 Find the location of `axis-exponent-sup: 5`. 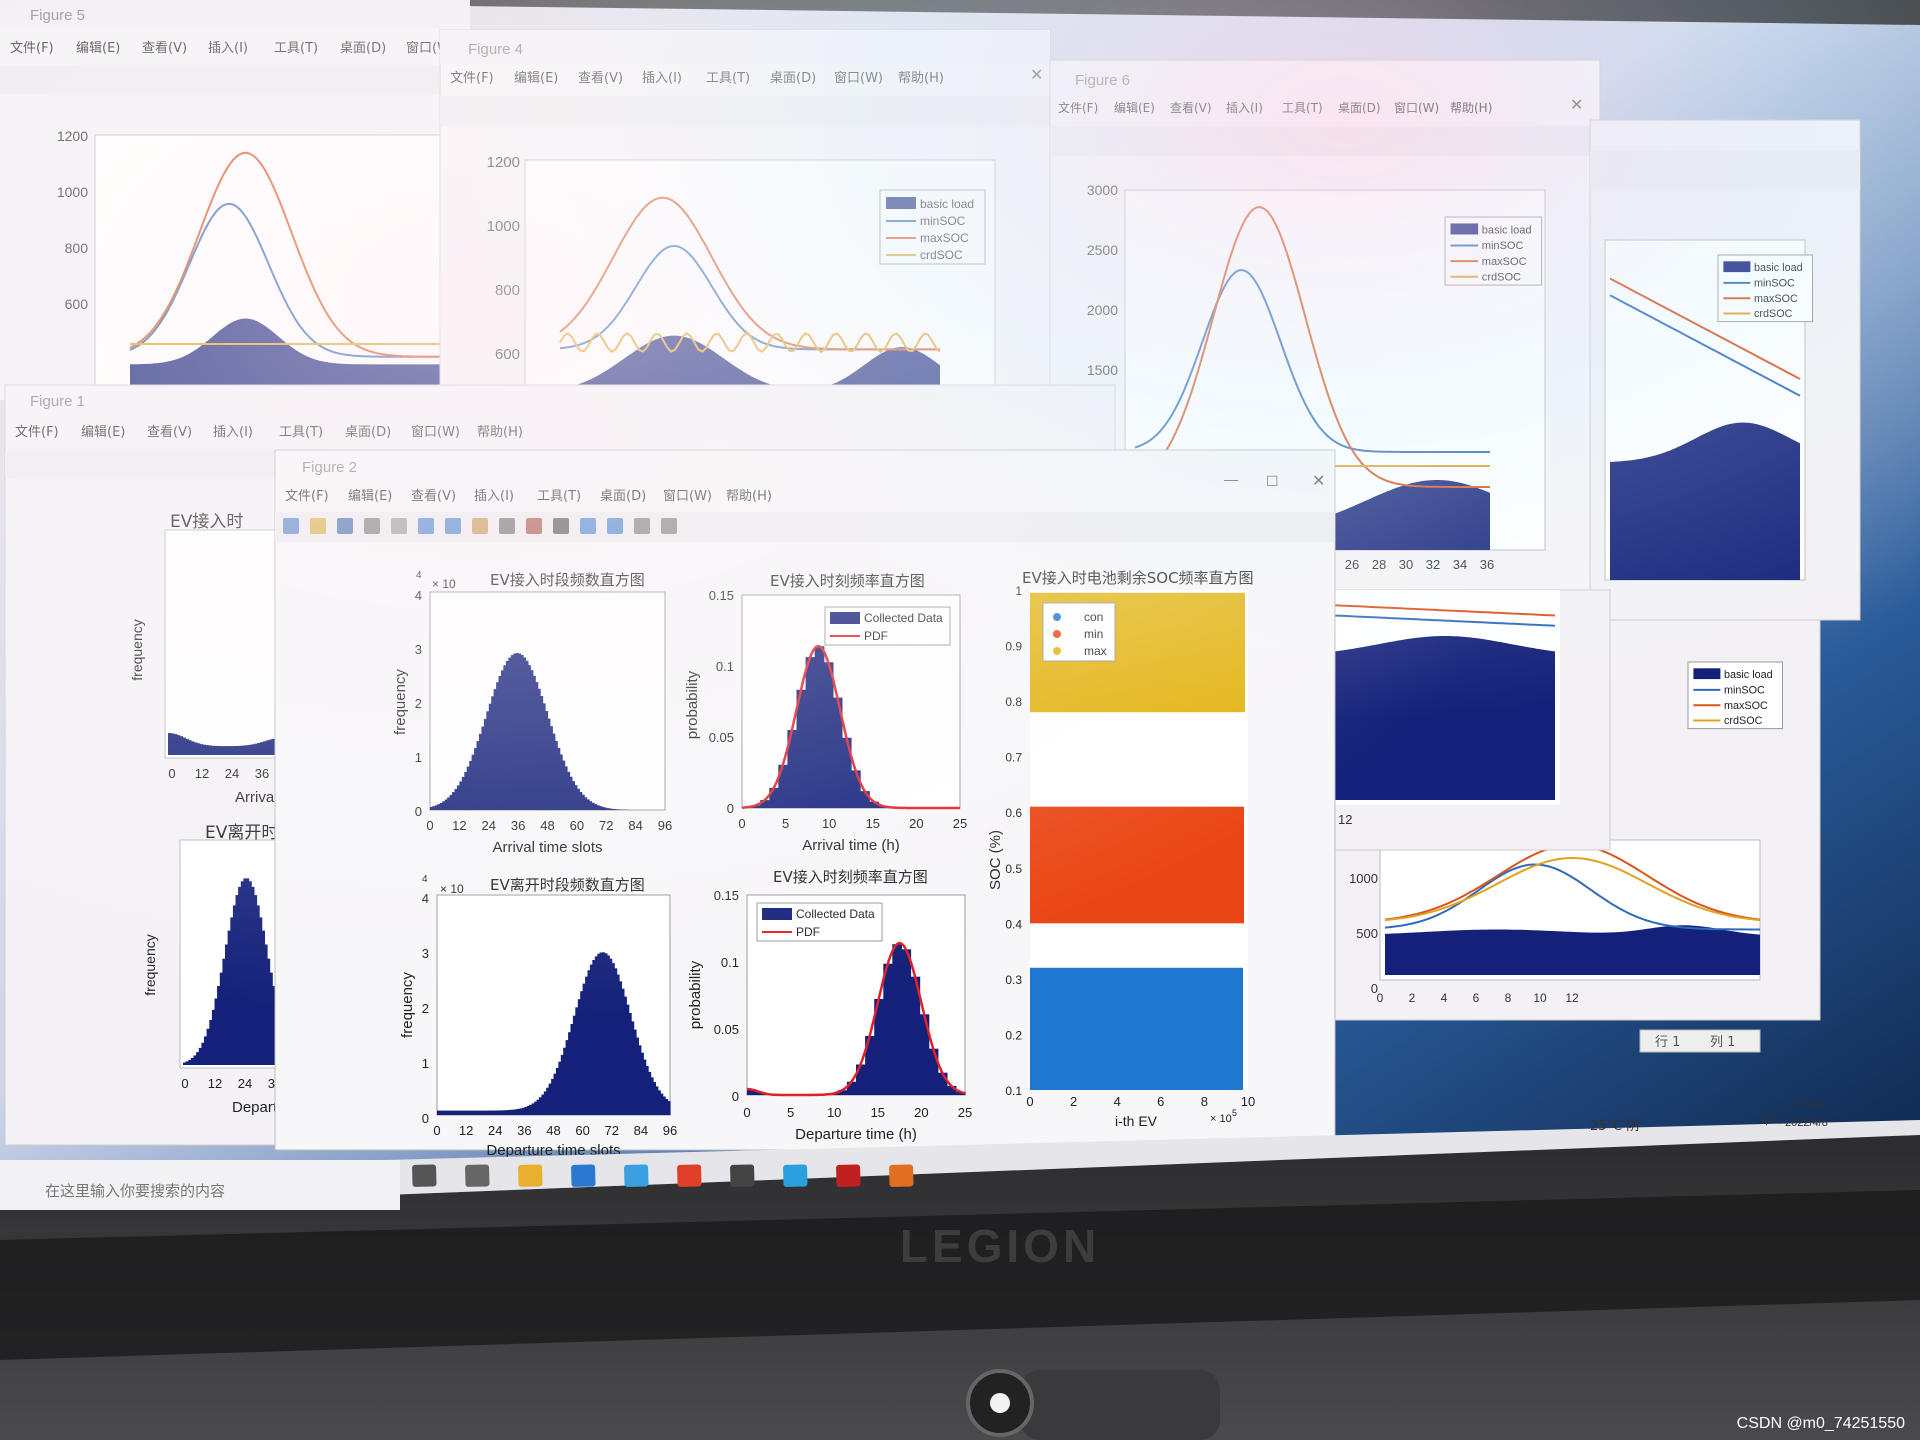

axis-exponent-sup: 5 is located at coordinates (1234, 1113).